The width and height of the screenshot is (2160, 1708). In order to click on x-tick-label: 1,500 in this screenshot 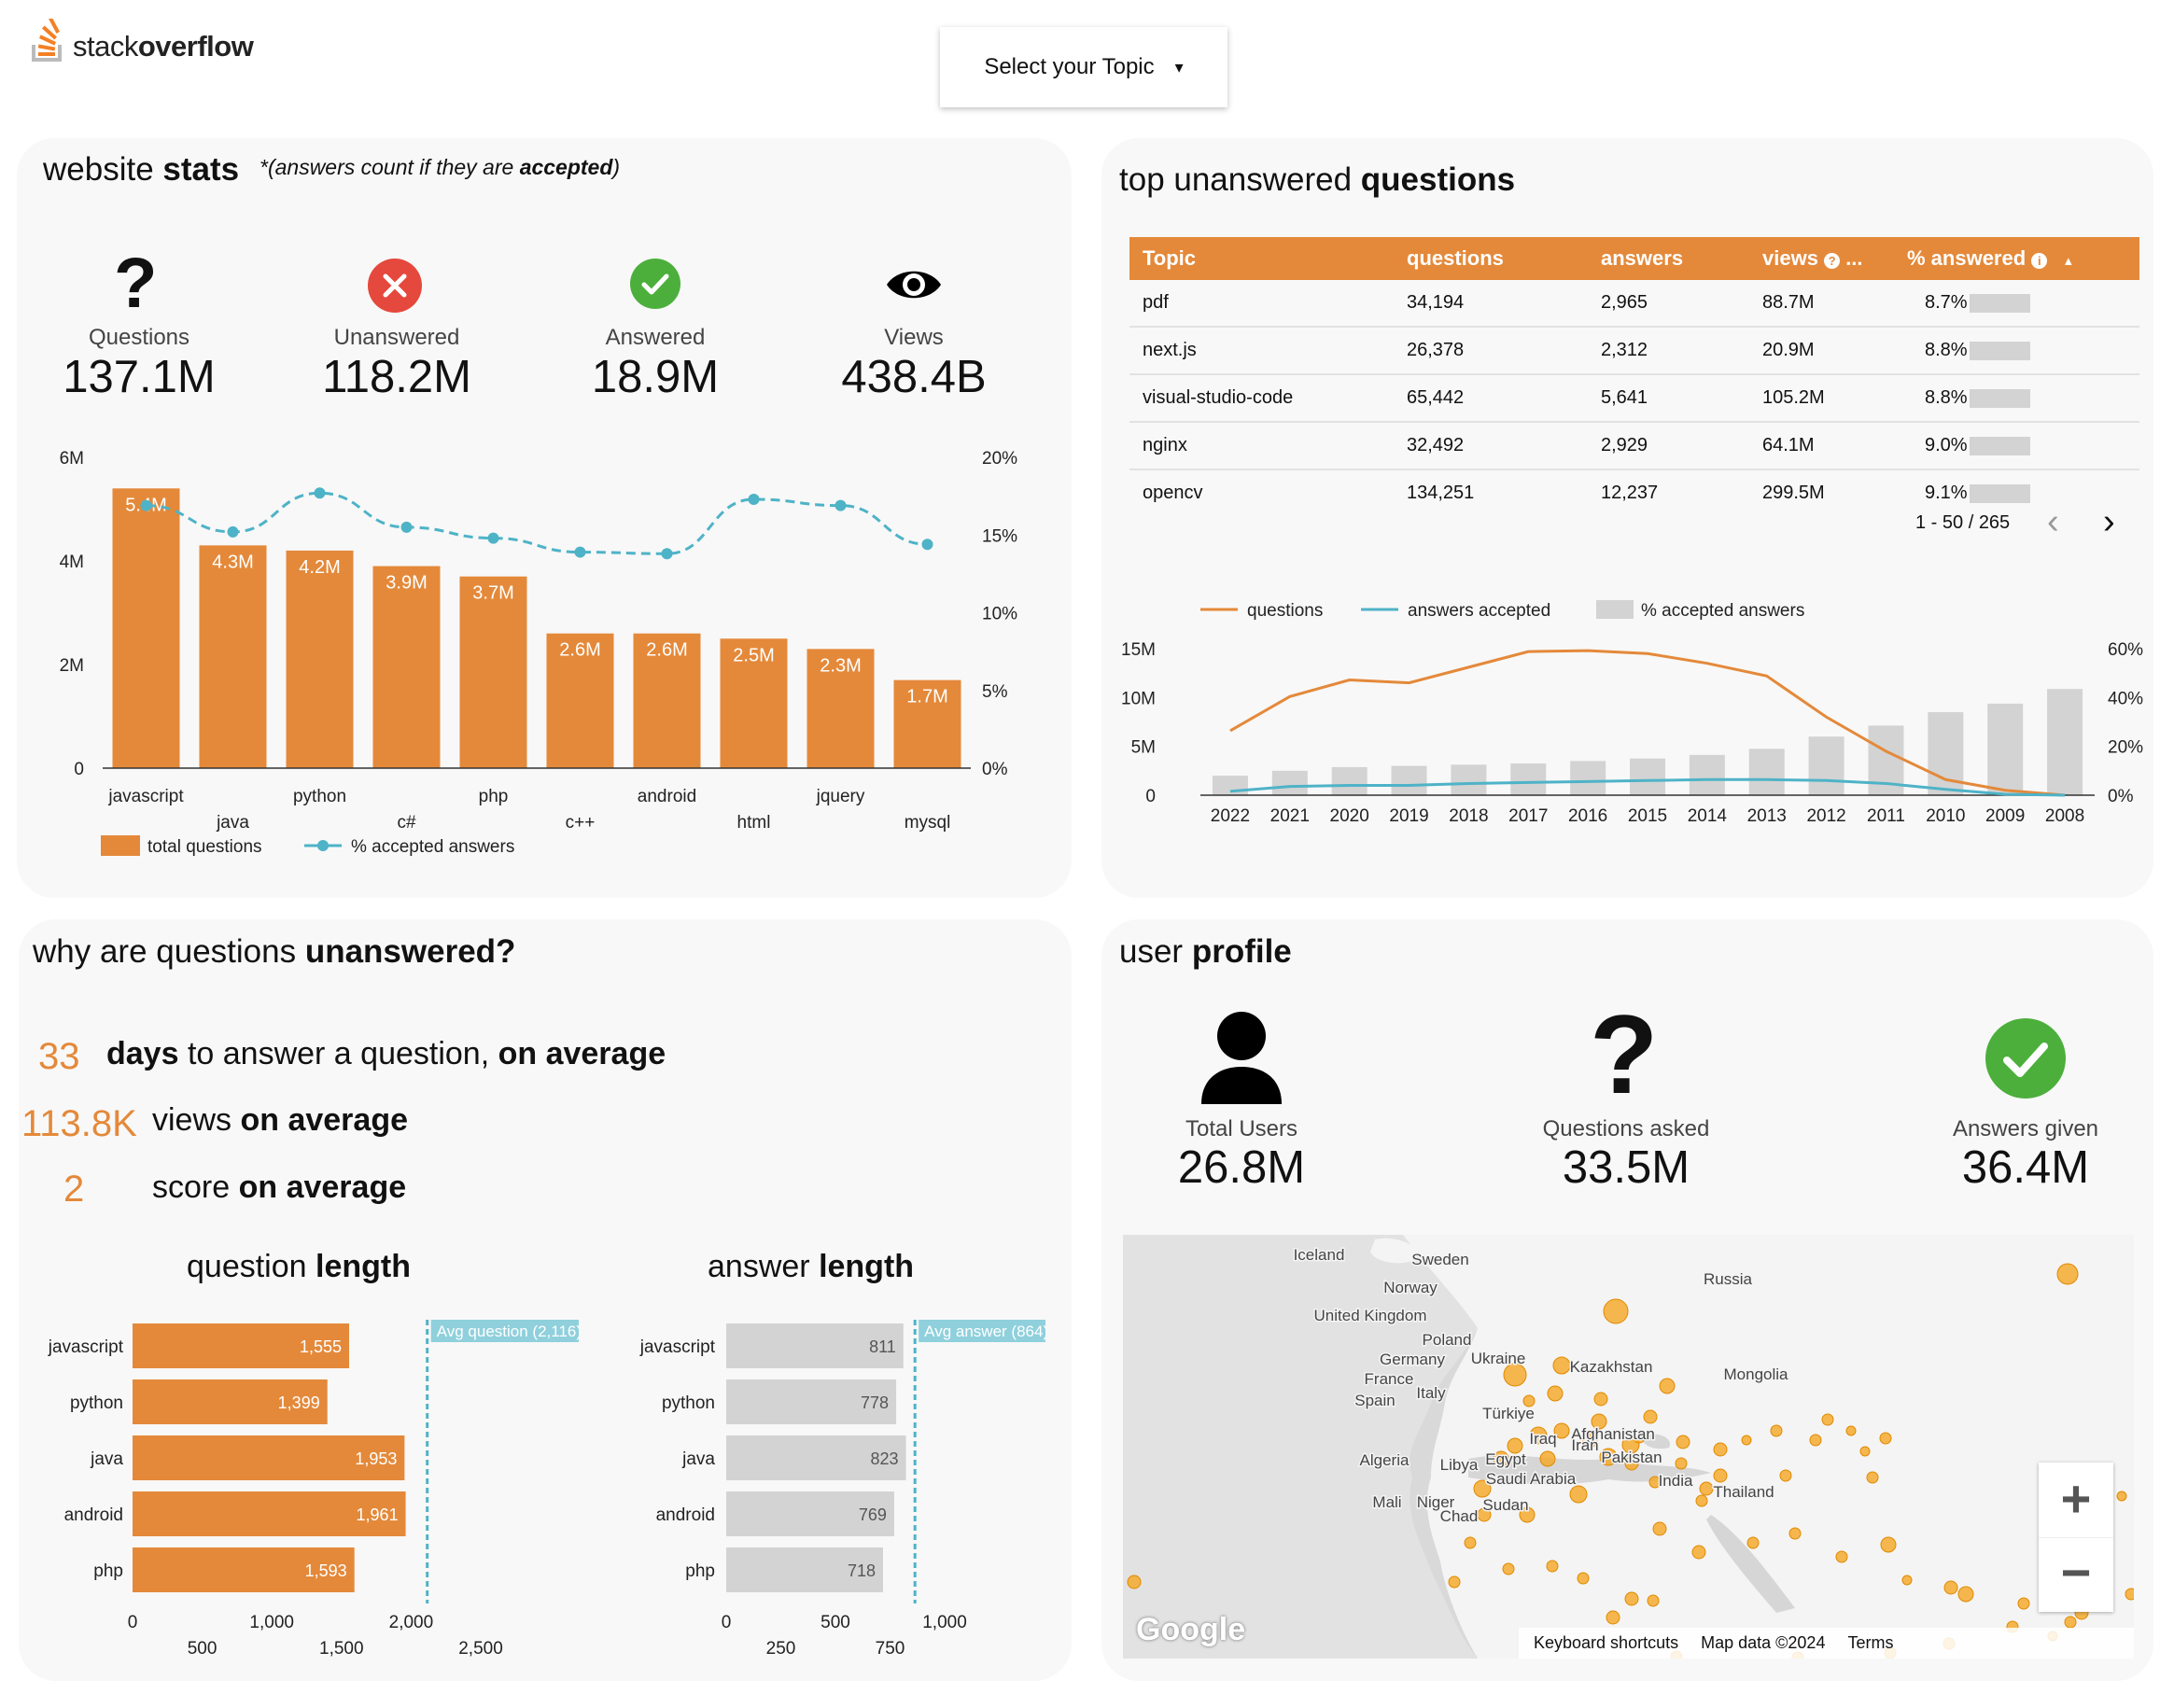, I will do `click(341, 1649)`.